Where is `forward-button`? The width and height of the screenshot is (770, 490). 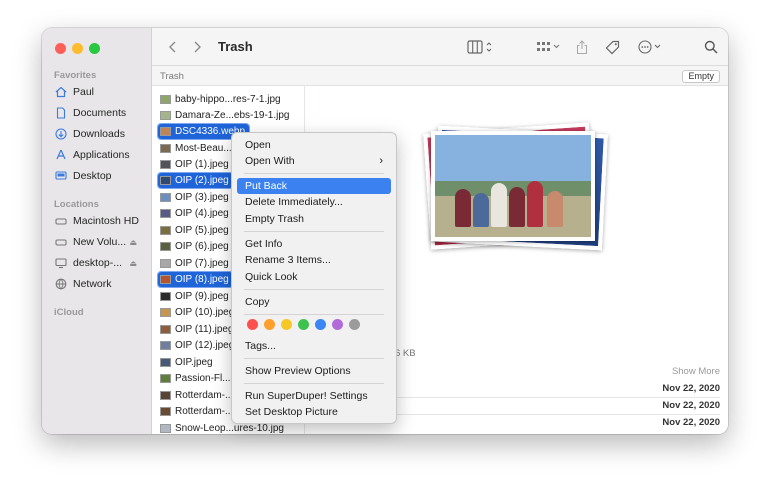 forward-button is located at coordinates (197, 47).